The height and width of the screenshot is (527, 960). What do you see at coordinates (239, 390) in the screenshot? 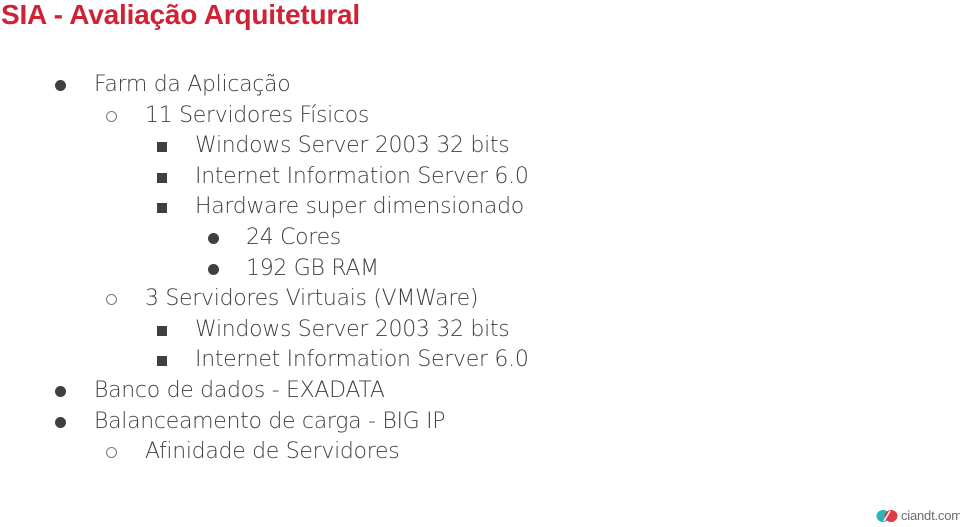
I see `outline-item-text: Banco de dados - EXADATA` at bounding box center [239, 390].